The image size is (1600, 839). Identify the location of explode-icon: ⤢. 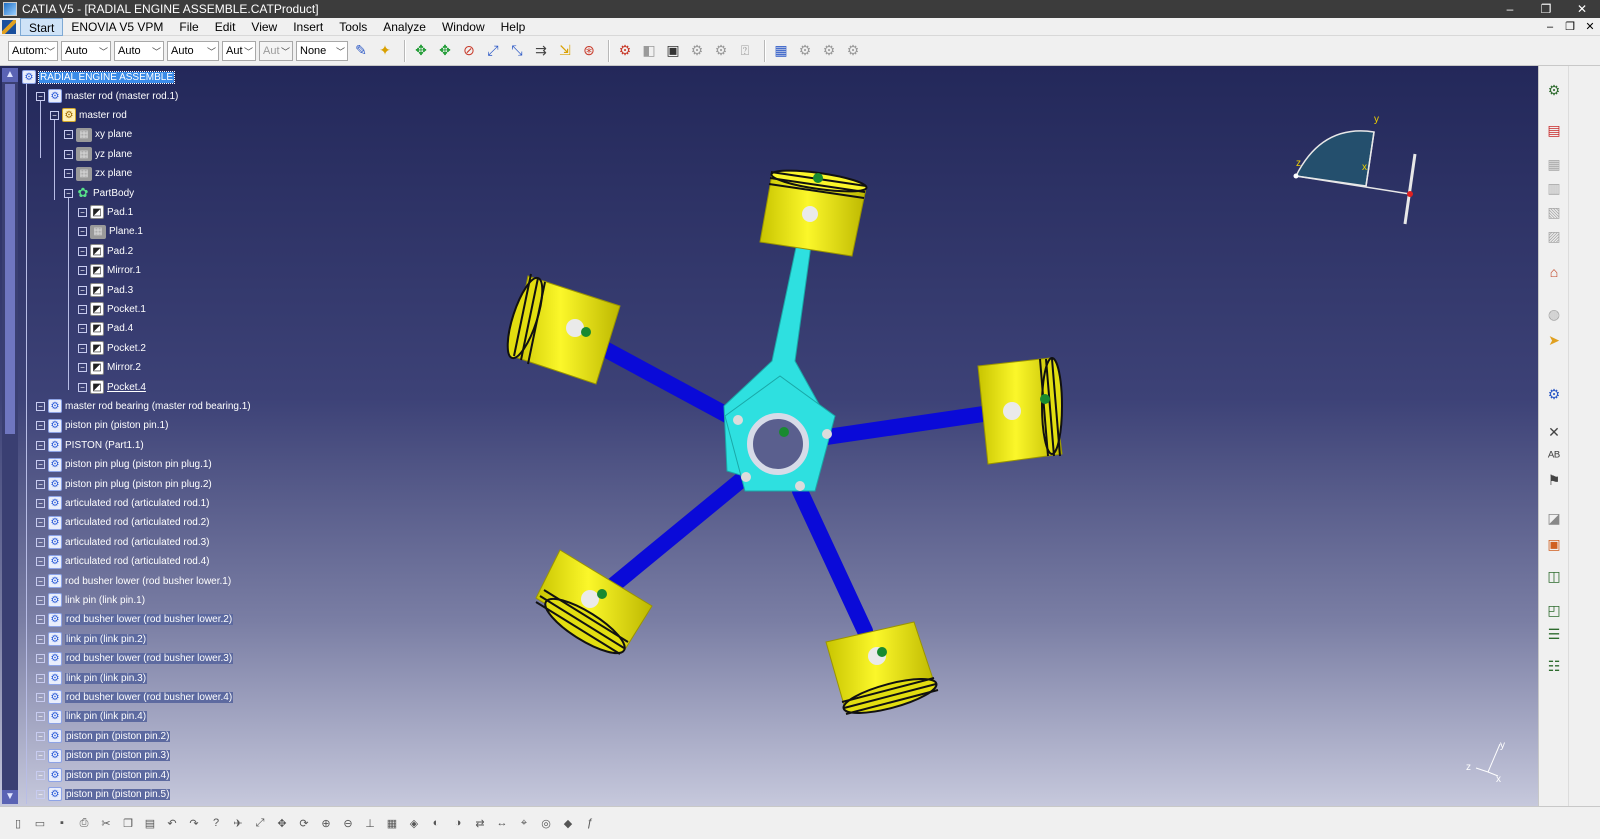
(493, 51).